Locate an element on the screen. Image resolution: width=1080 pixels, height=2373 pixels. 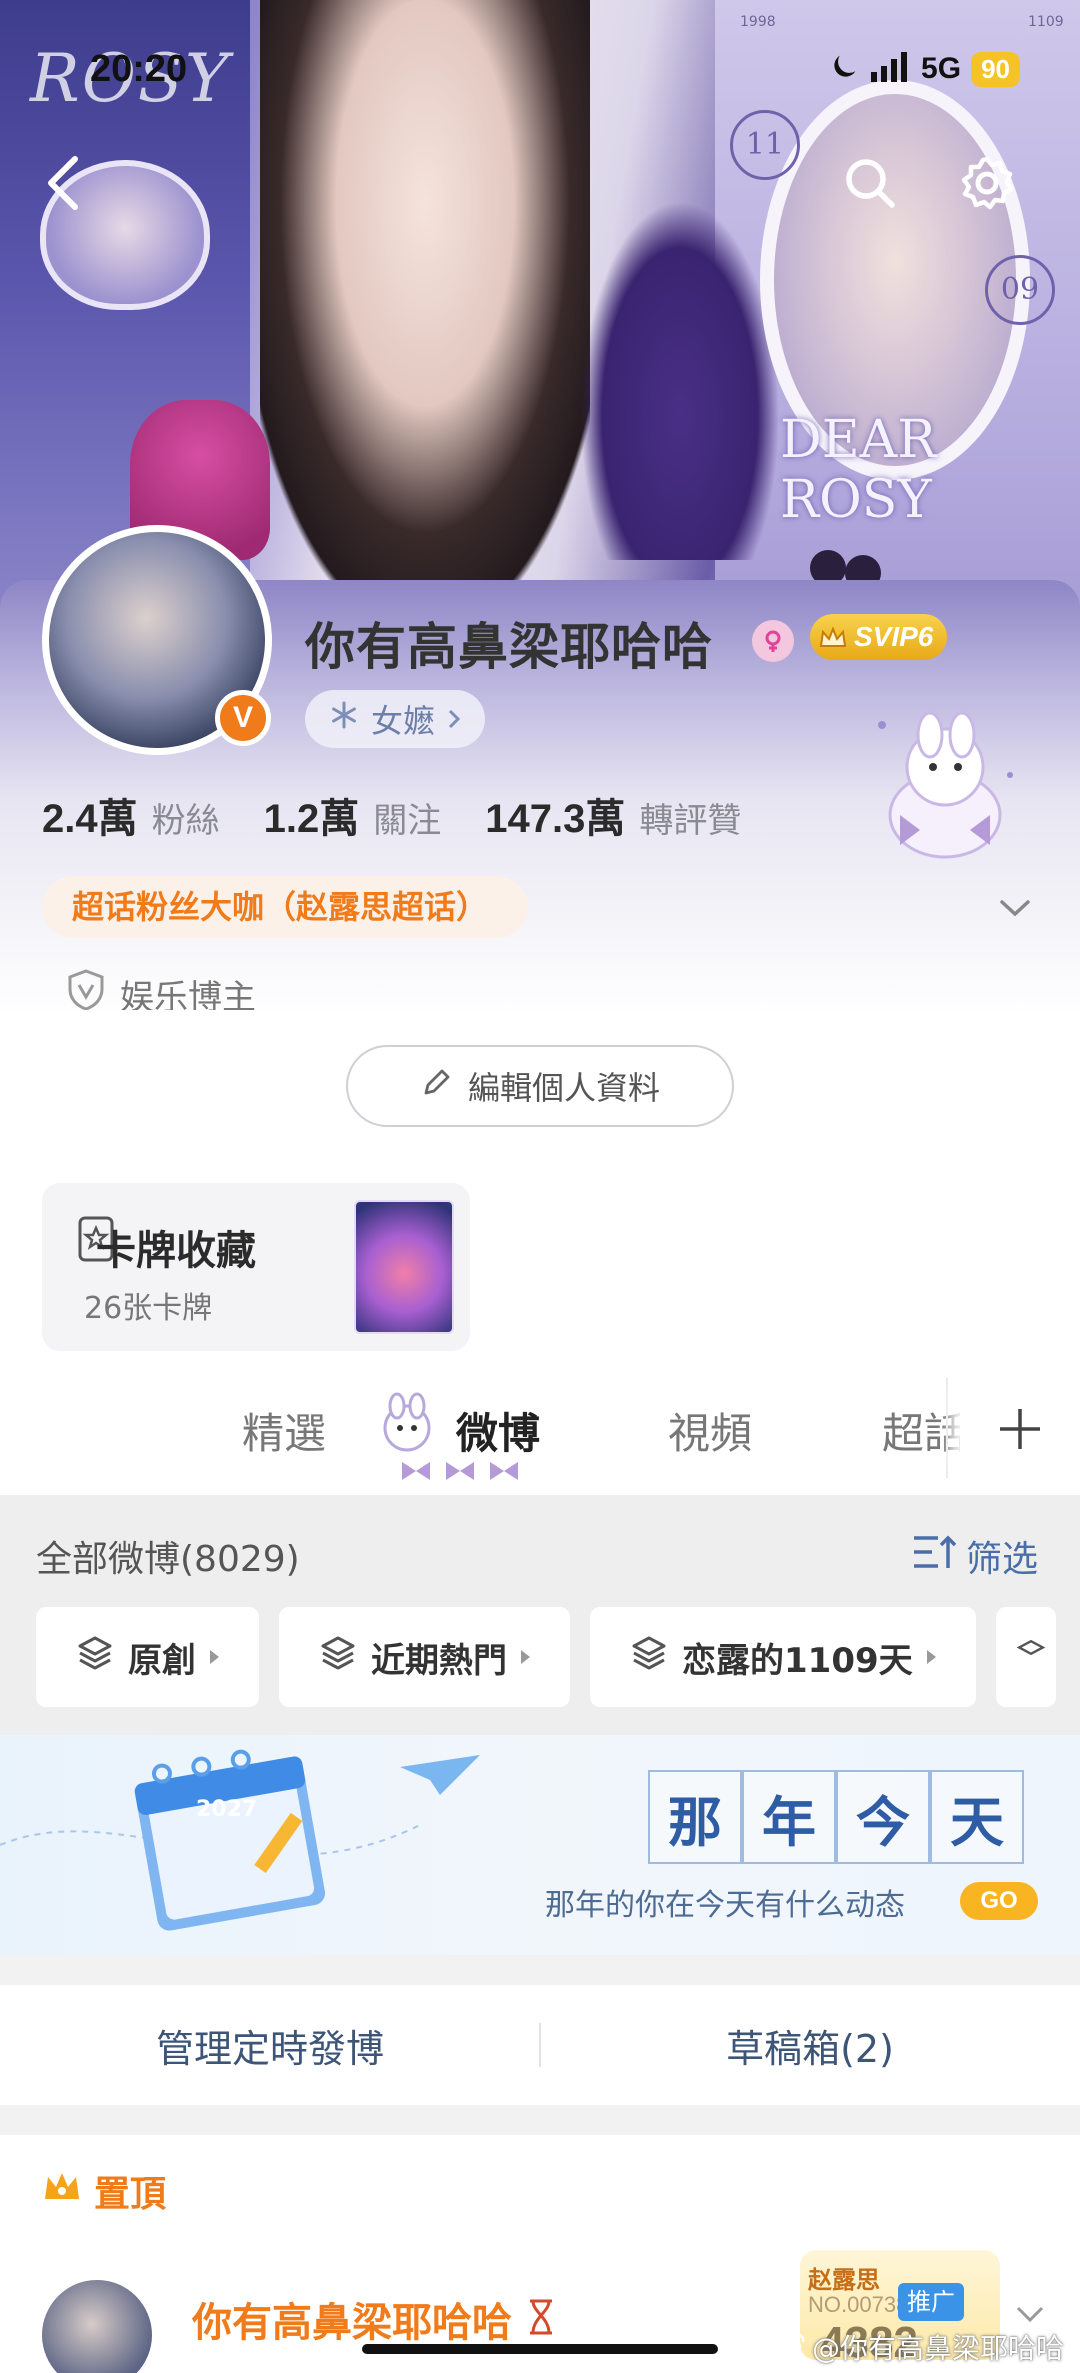
female-icon is located at coordinates (773, 641).